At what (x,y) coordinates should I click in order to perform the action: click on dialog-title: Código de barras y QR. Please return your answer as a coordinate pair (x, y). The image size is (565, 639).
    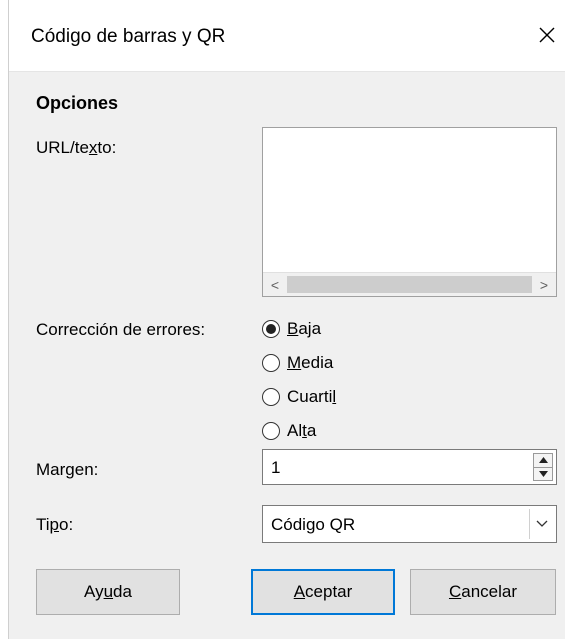
    Looking at the image, I should click on (128, 36).